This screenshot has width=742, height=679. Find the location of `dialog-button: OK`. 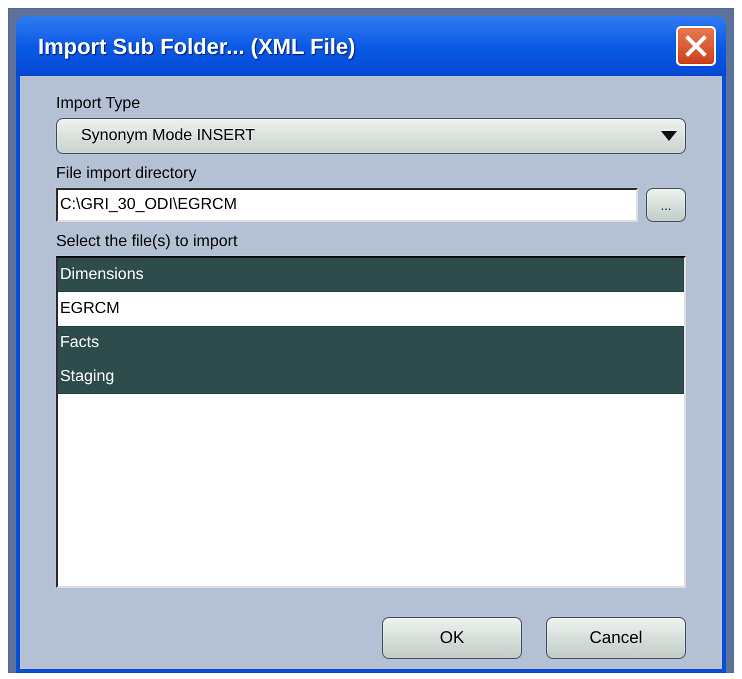

dialog-button: OK is located at coordinates (452, 638).